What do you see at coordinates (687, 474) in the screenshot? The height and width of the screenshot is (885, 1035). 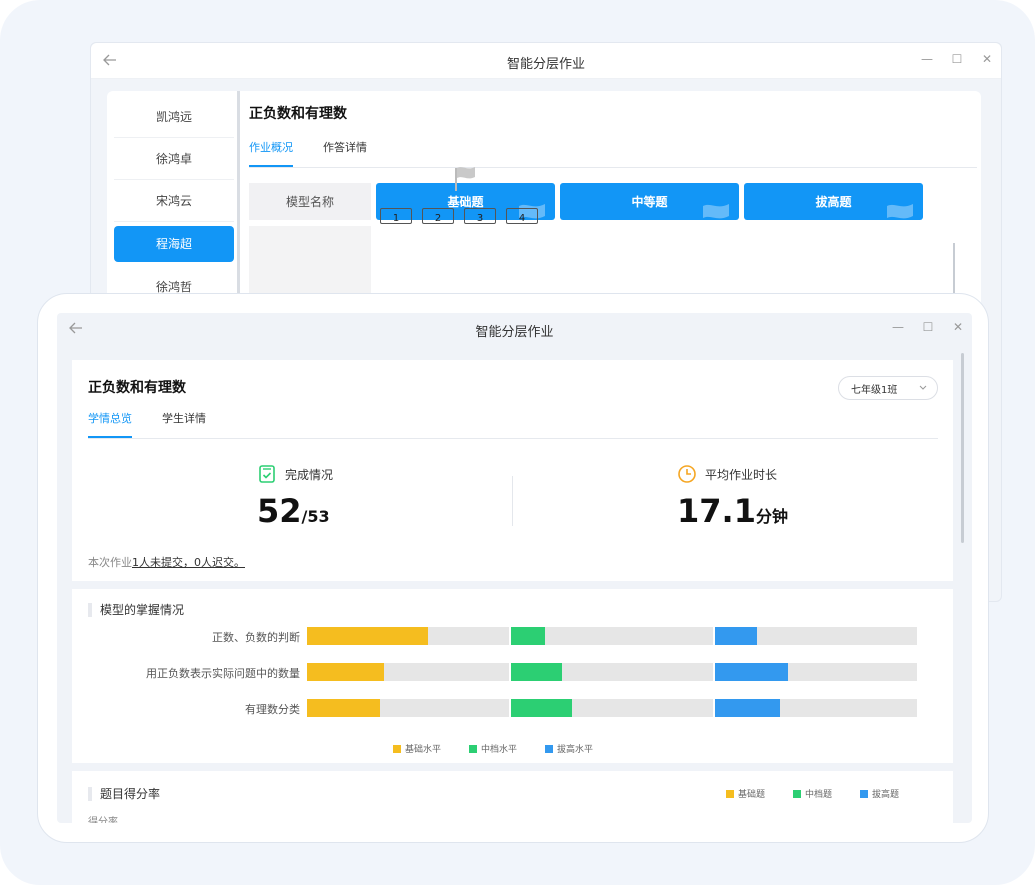 I see `clock-icon` at bounding box center [687, 474].